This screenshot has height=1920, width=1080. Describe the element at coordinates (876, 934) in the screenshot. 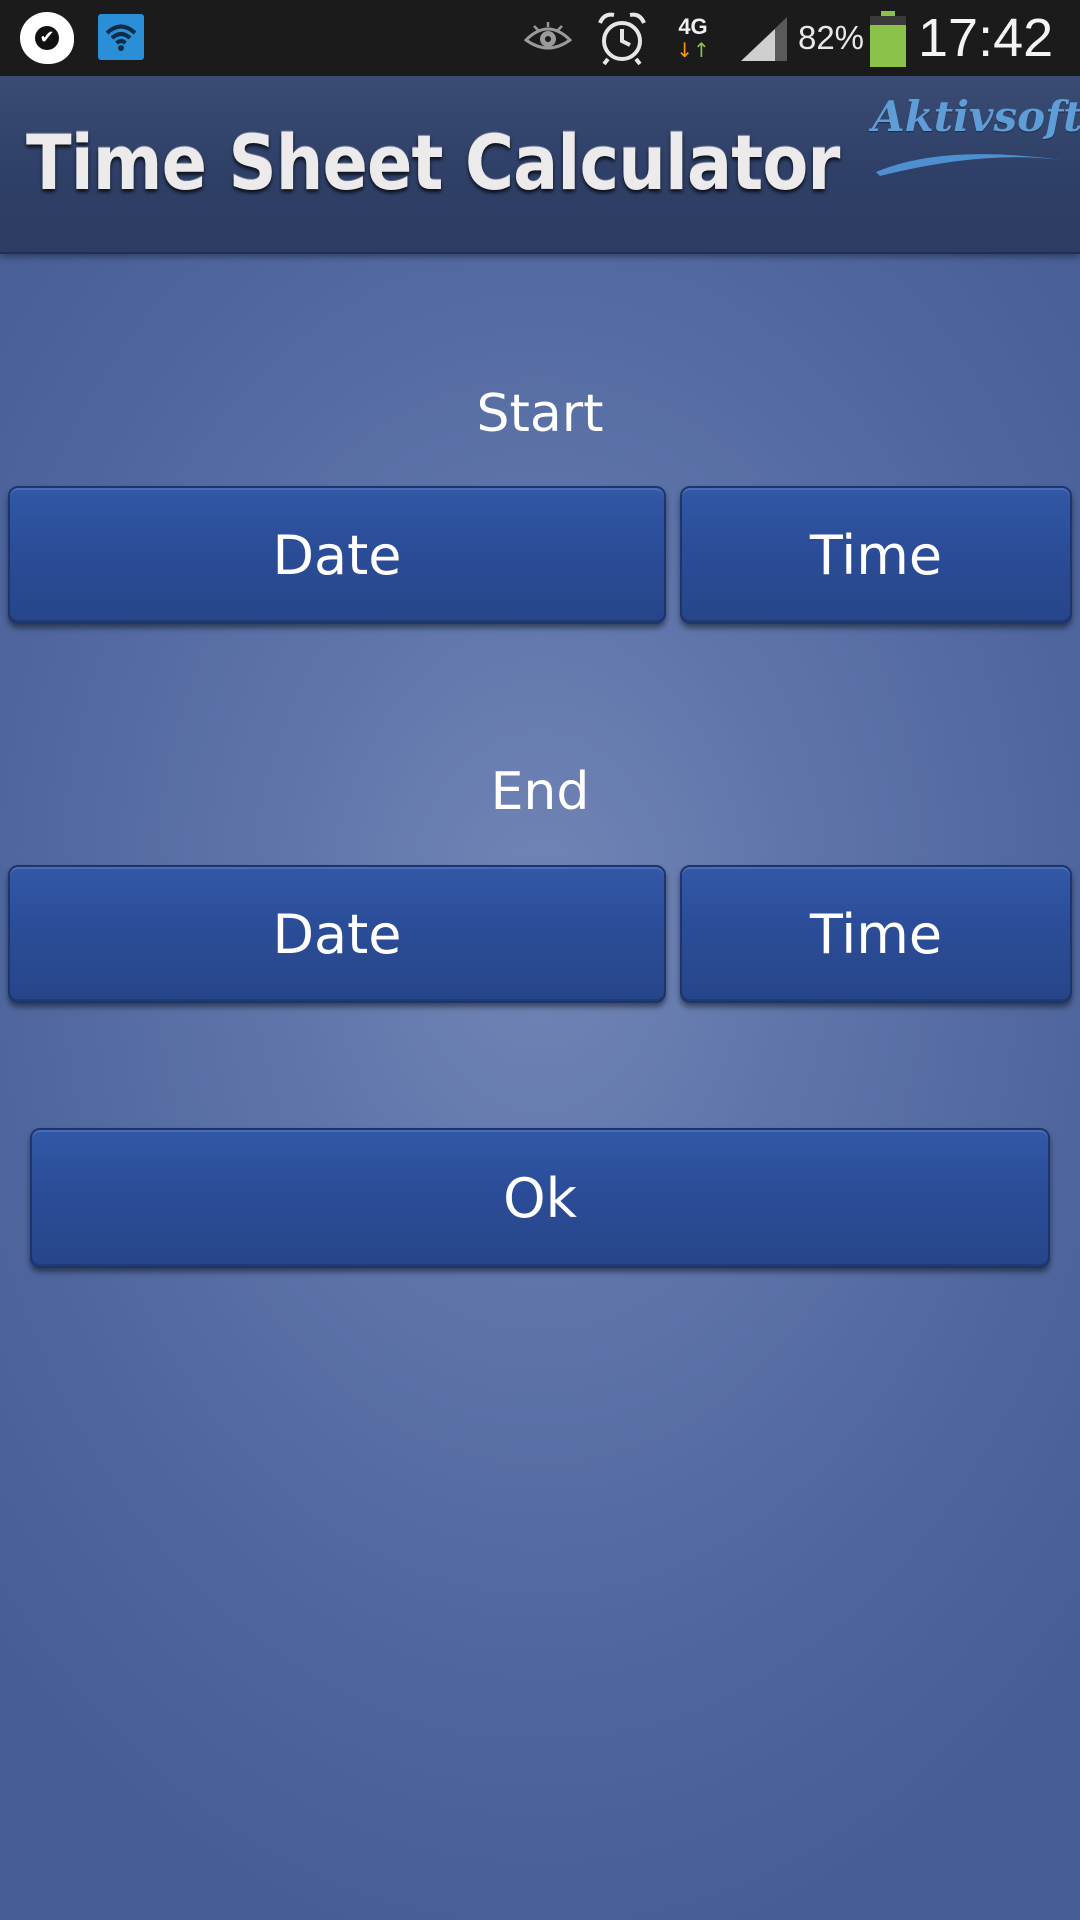

I see `end-time-button: Time` at that location.